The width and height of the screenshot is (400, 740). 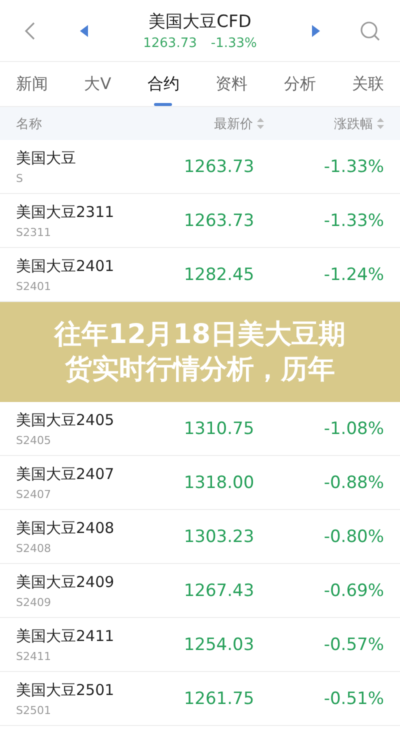 What do you see at coordinates (34, 710) in the screenshot?
I see `contract-code: S2501` at bounding box center [34, 710].